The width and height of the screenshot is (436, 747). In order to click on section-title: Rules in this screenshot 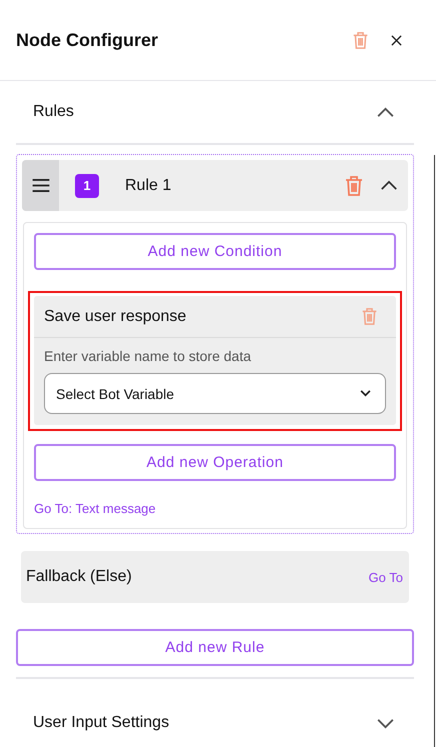, I will do `click(53, 112)`.